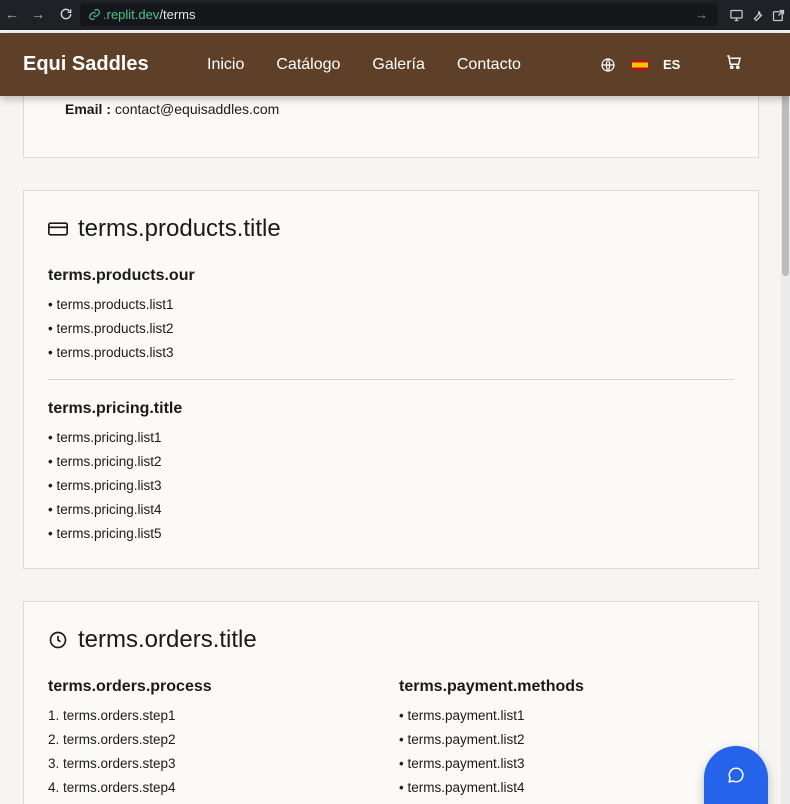  What do you see at coordinates (491, 686) in the screenshot?
I see `payment-methods-heading: terms.payment.methods` at bounding box center [491, 686].